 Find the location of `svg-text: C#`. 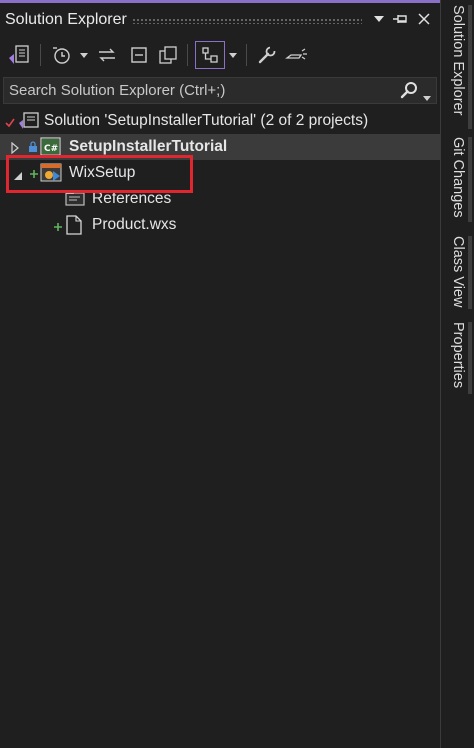

svg-text: C# is located at coordinates (51, 149).